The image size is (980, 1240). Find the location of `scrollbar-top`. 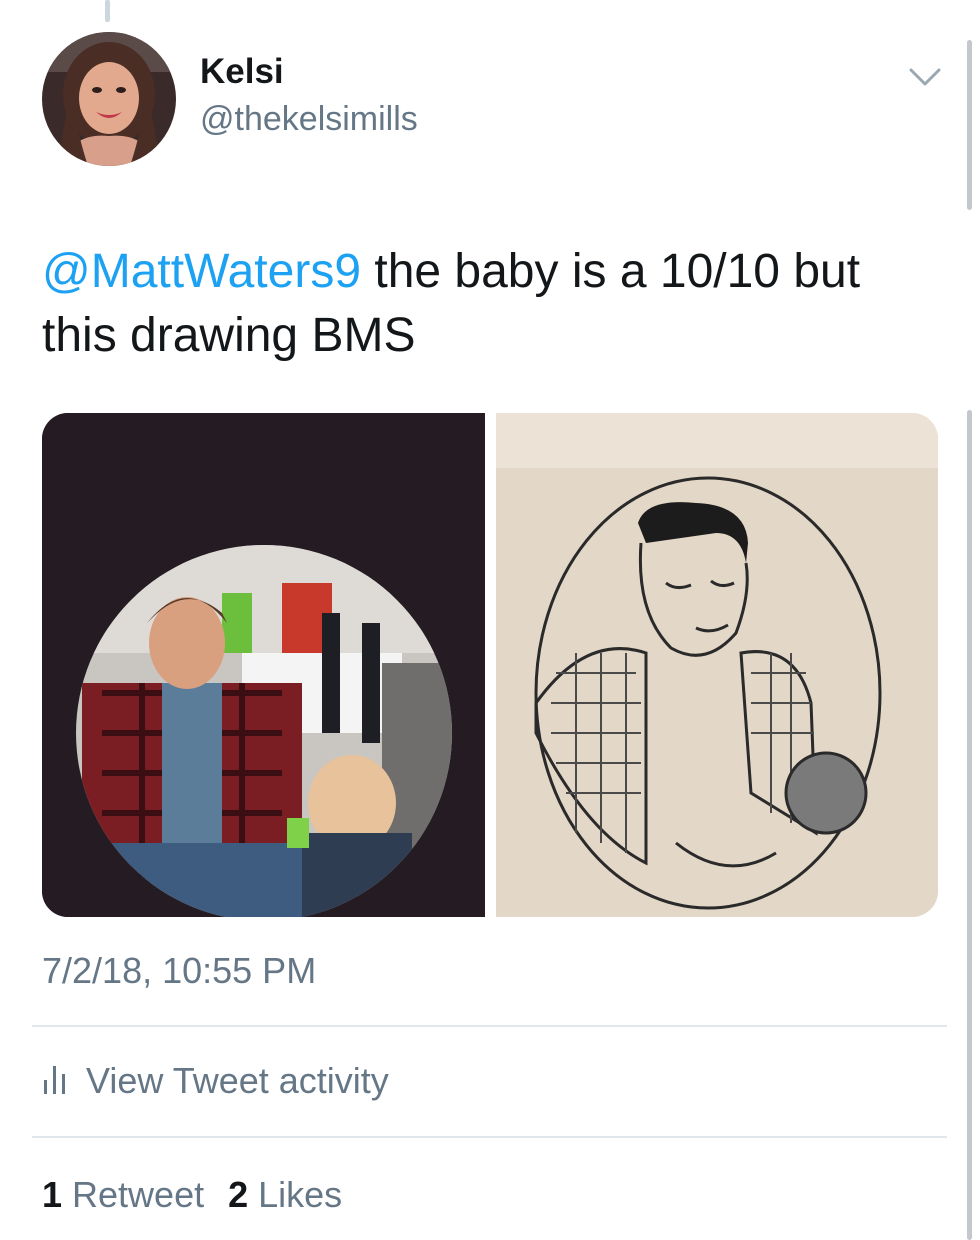

scrollbar-top is located at coordinates (969, 125).